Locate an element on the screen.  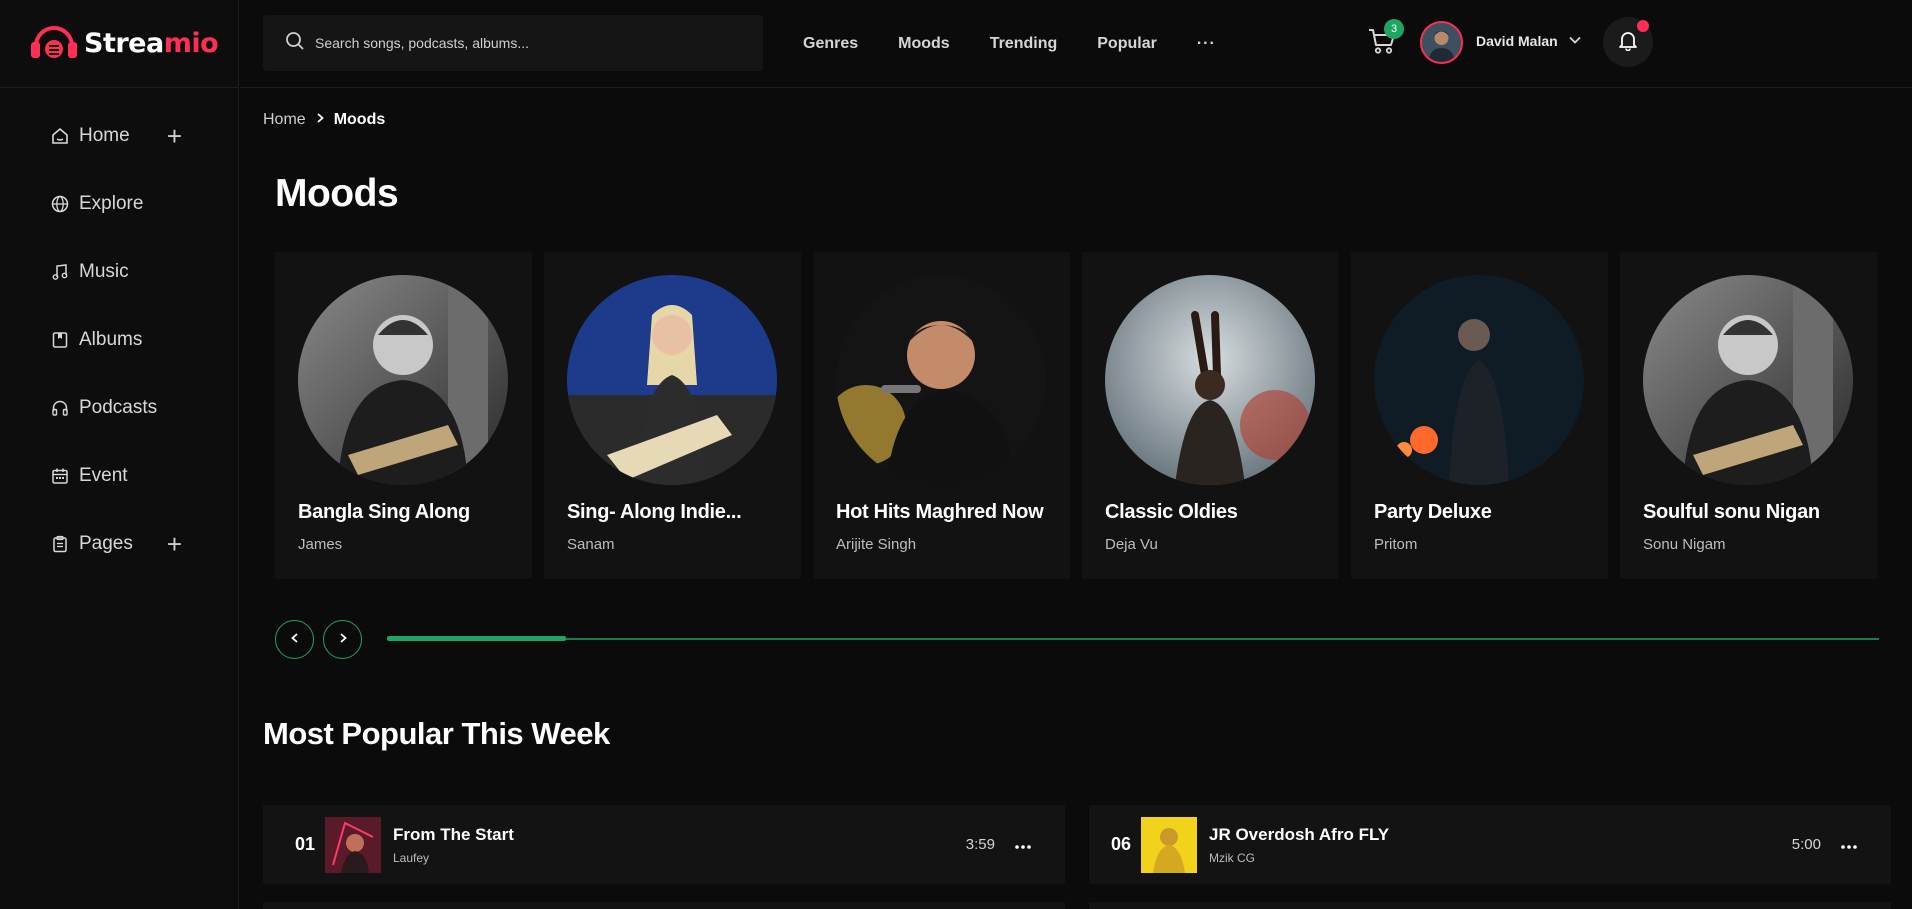
sidebar-item-label: Albums is located at coordinates (111, 339).